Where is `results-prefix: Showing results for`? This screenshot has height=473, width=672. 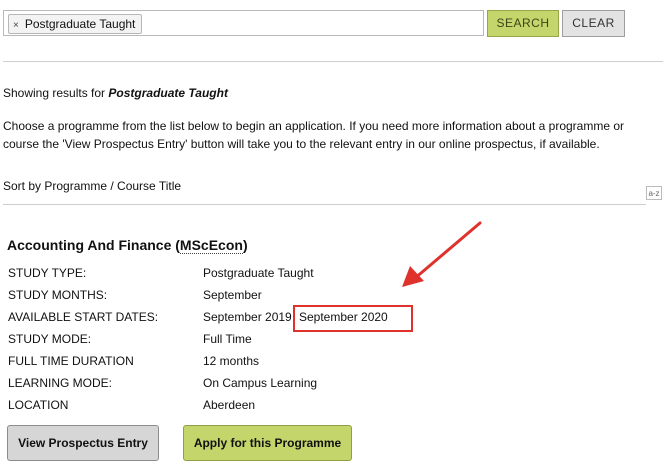
results-prefix: Showing results for is located at coordinates (56, 93).